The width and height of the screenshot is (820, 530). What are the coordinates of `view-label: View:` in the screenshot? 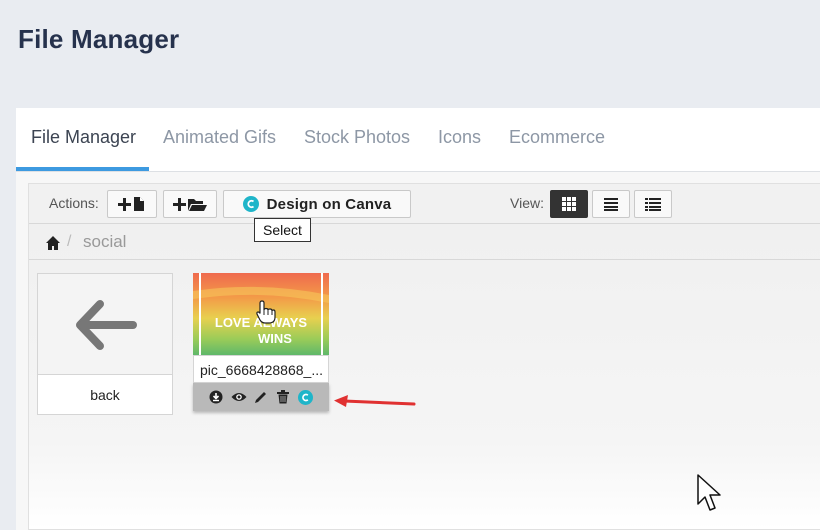 It's located at (527, 203).